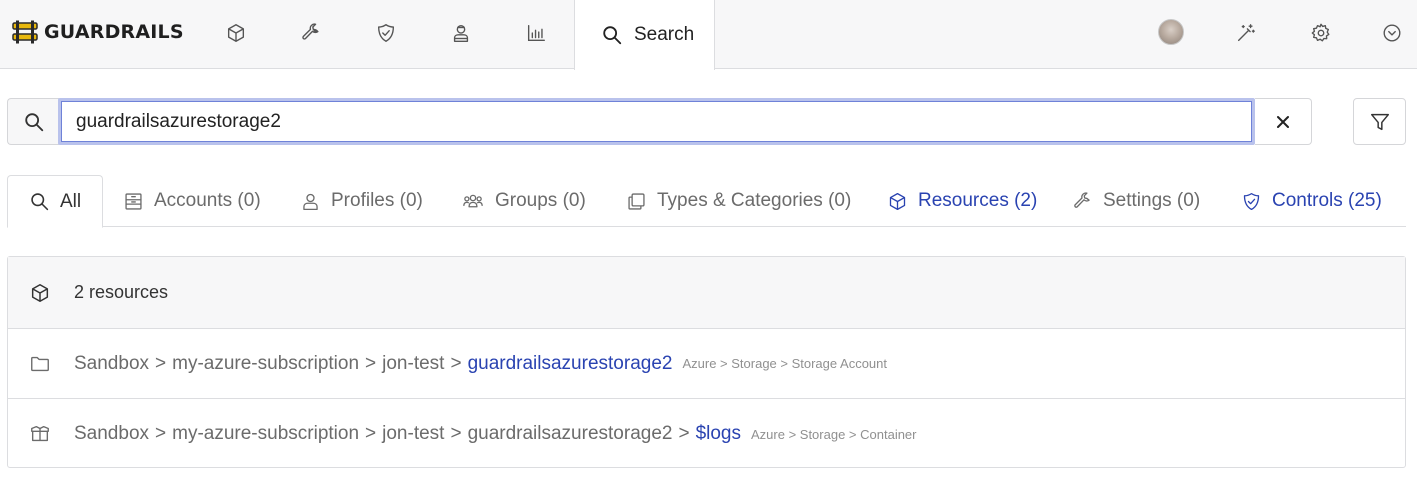 The width and height of the screenshot is (1417, 483). I want to click on shield-check-icon, so click(386, 33).